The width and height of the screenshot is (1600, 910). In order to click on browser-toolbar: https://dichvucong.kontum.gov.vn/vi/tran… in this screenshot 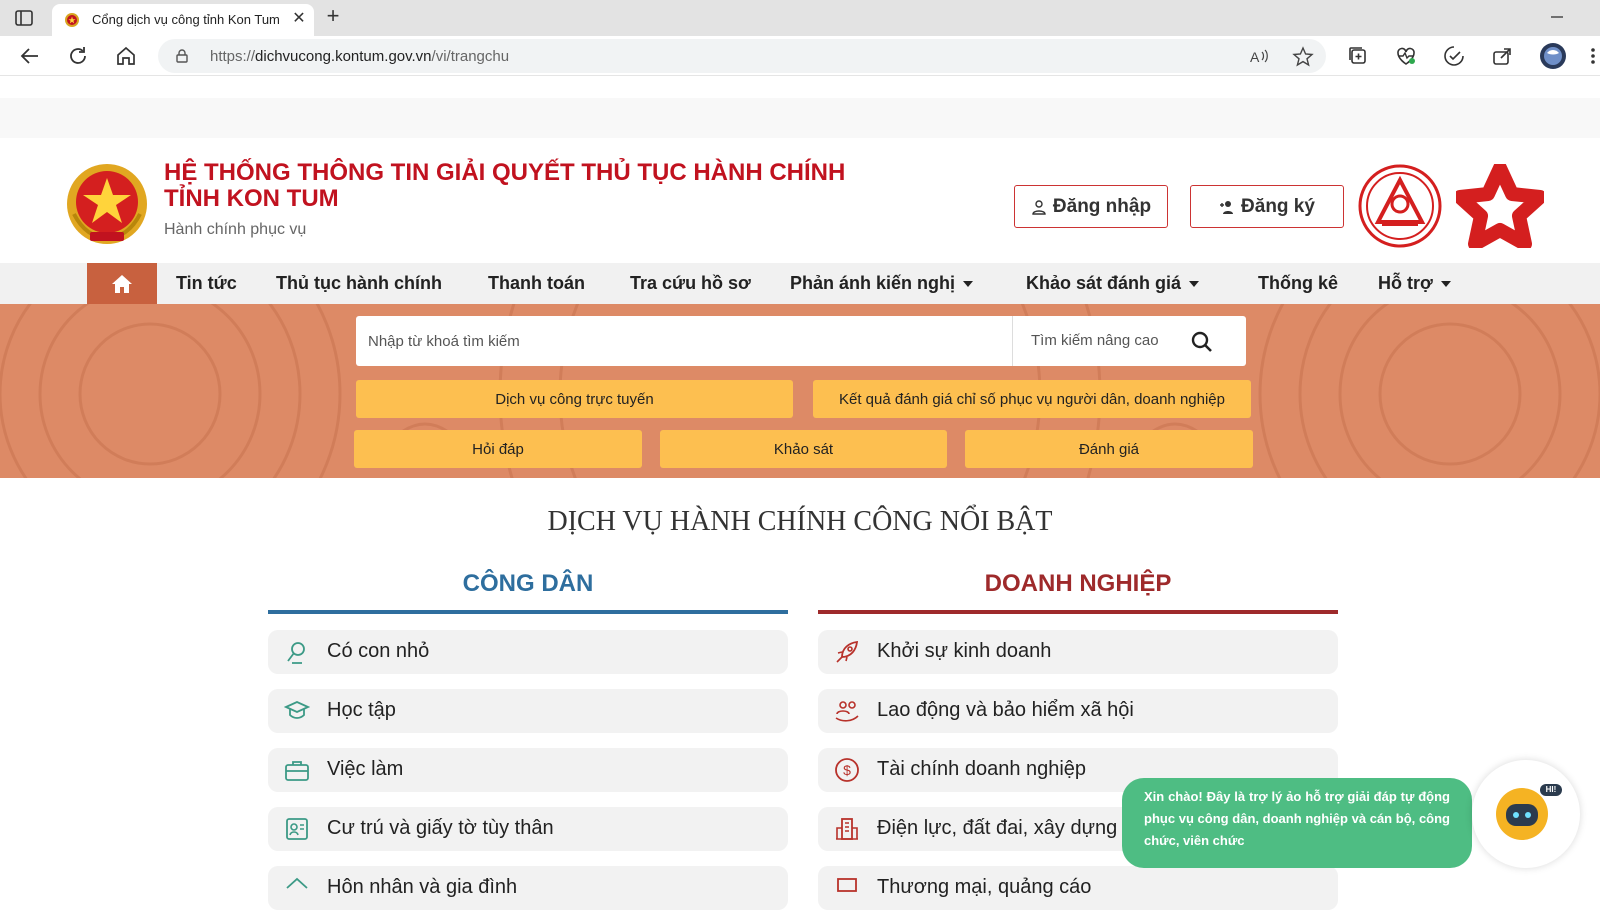, I will do `click(800, 56)`.